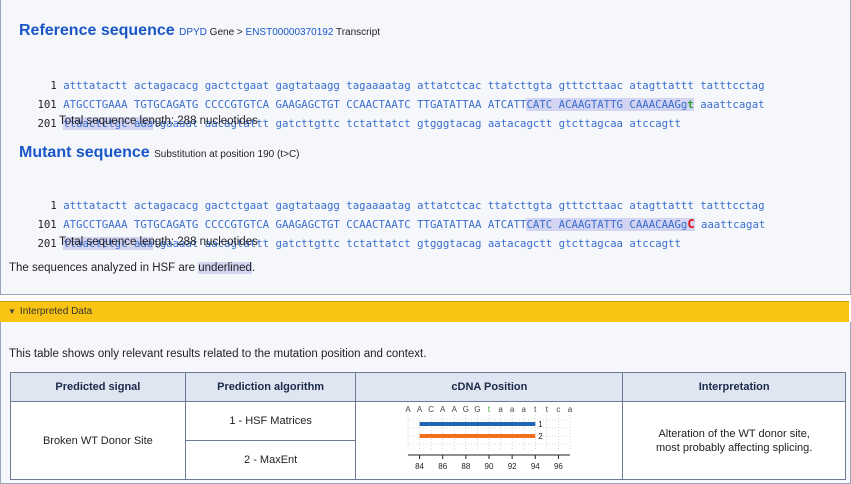  I want to click on interpretation-line-1: Alteration of the WT donor site,, so click(734, 433).